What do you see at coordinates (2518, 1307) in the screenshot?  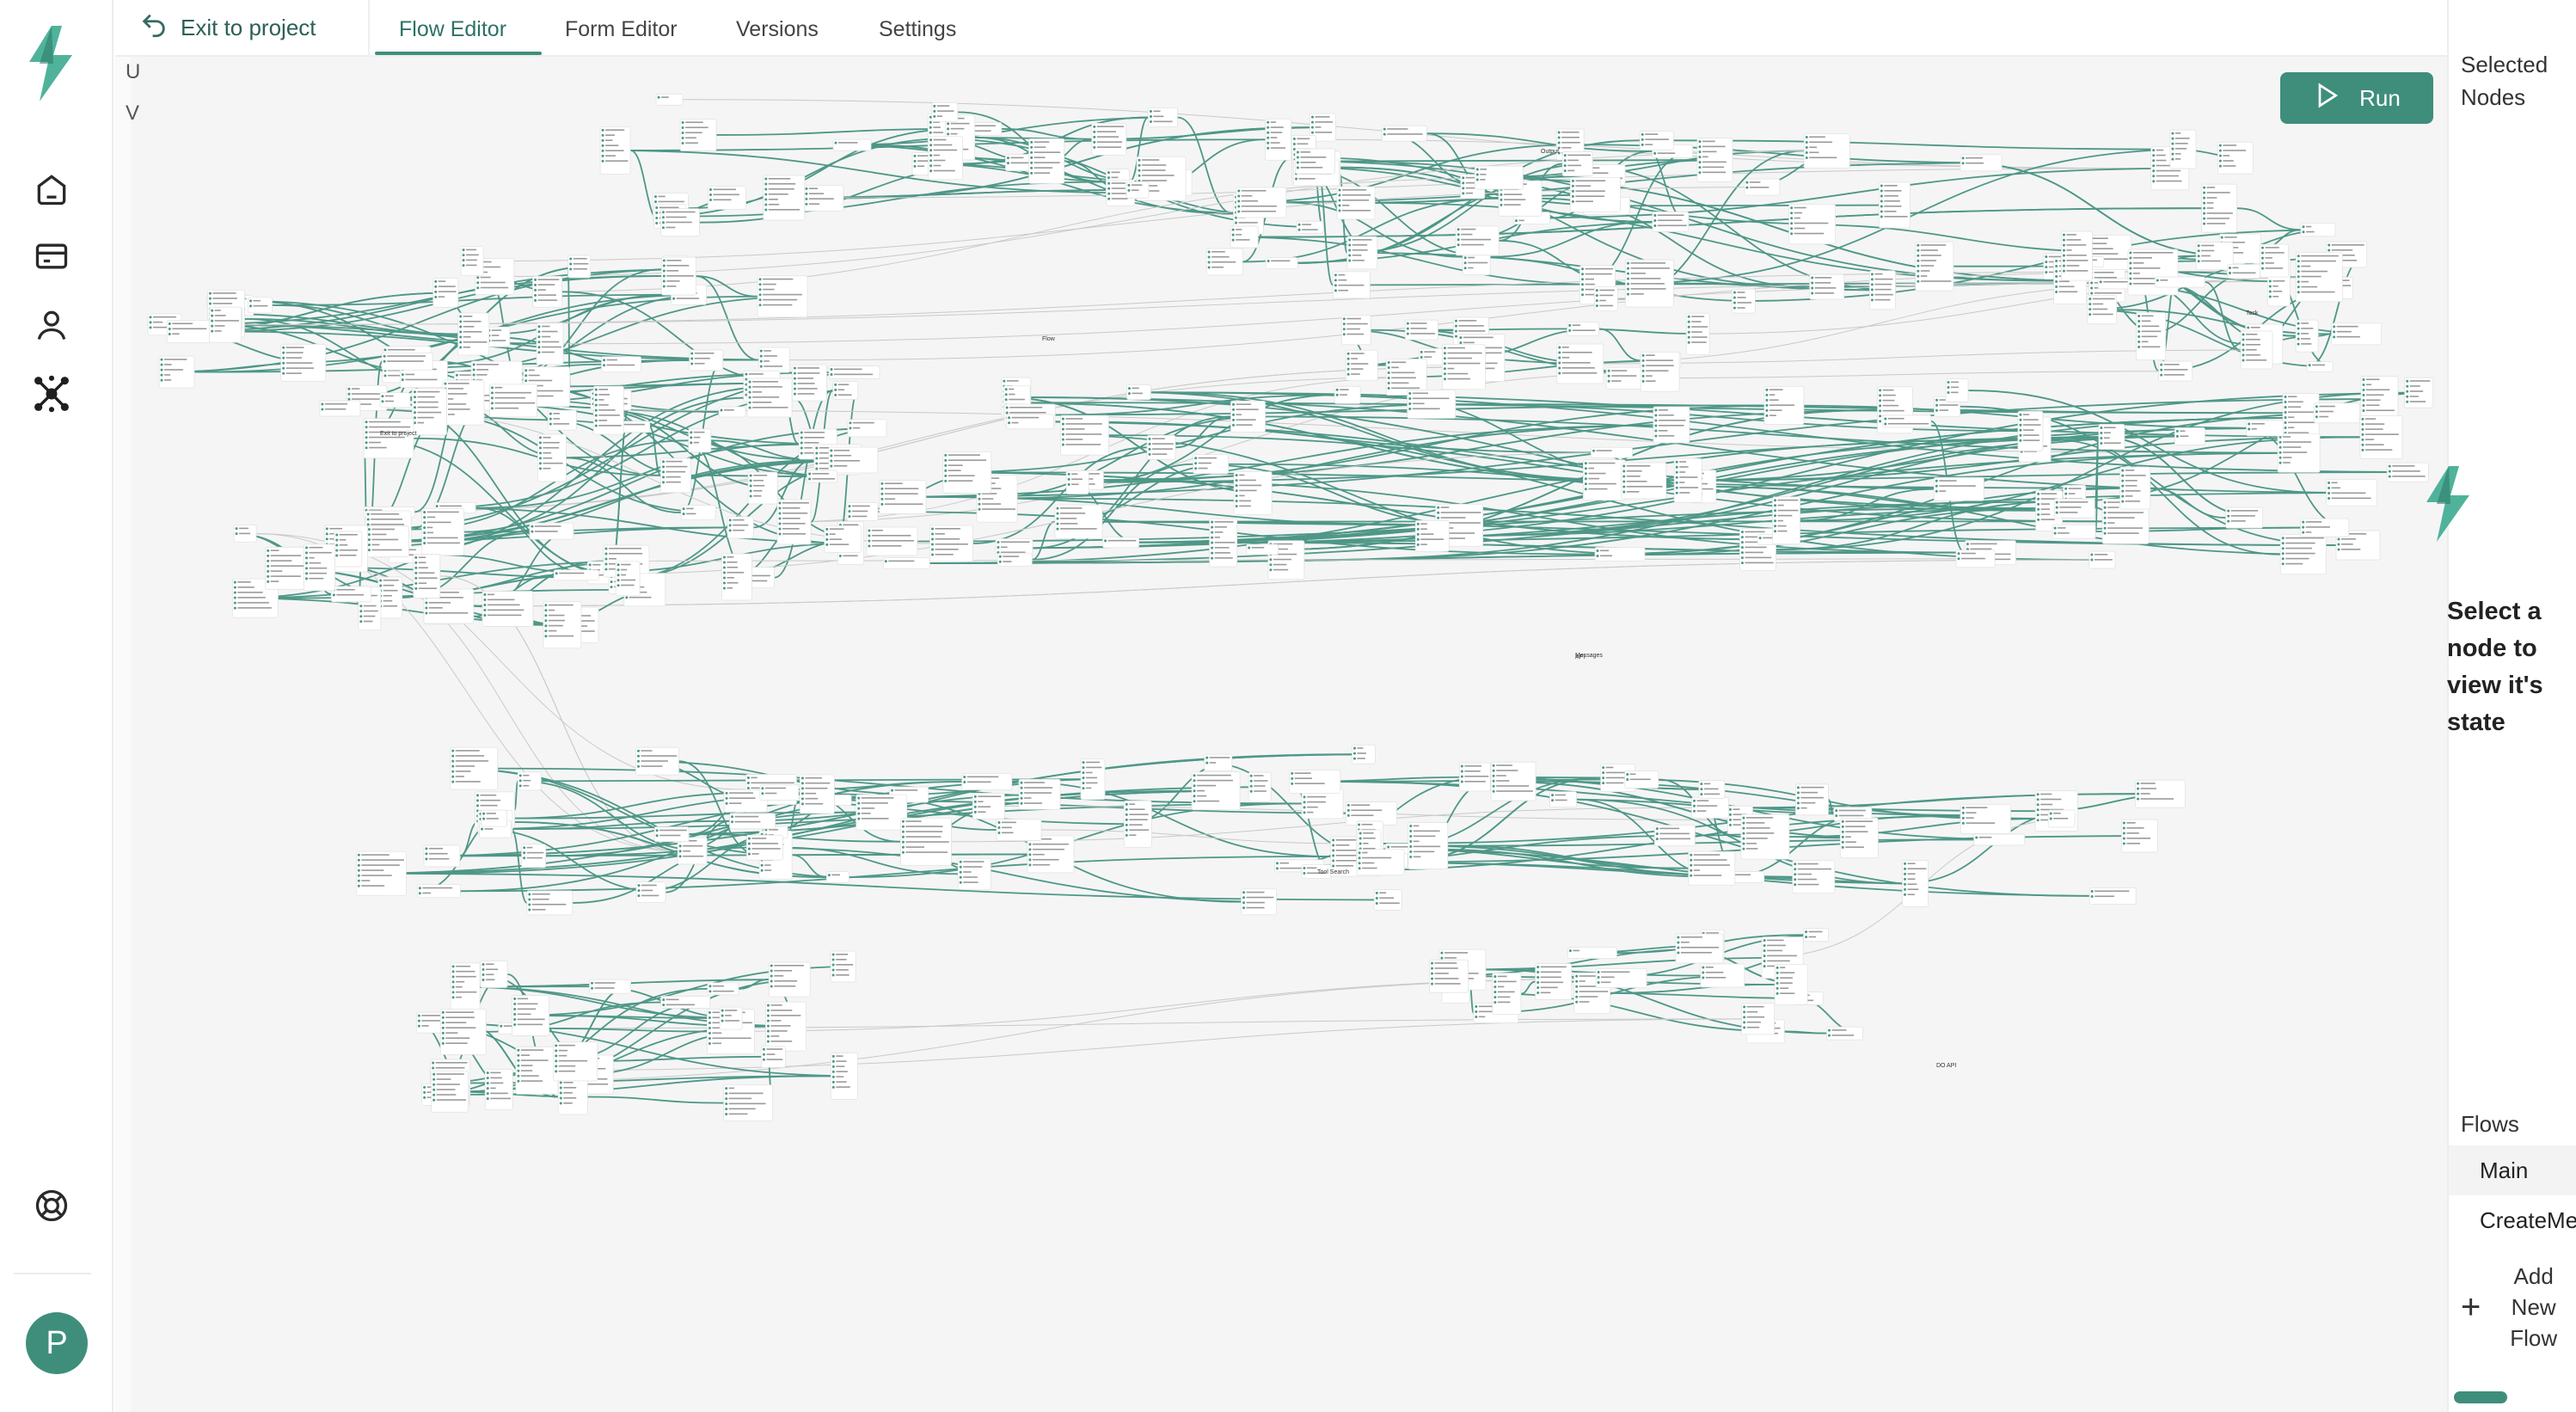 I see `add-new-flow-button: + Add New Flow` at bounding box center [2518, 1307].